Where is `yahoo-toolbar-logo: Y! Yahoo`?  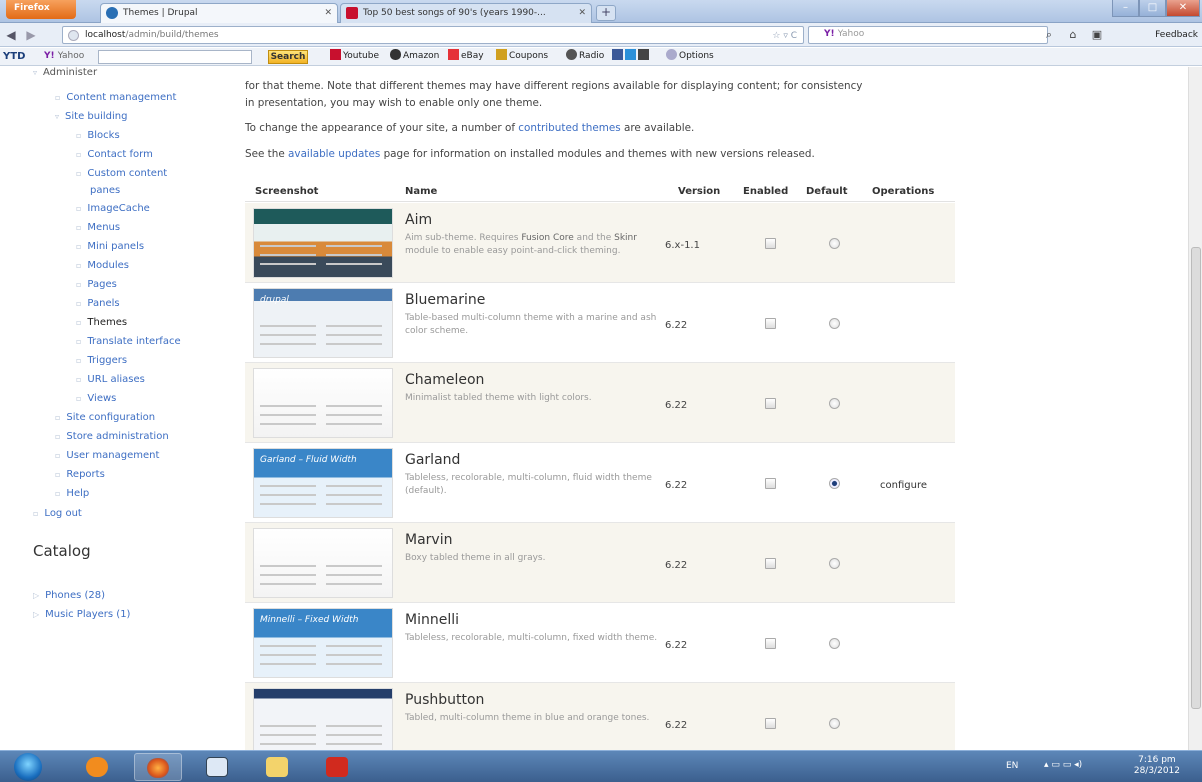
yahoo-toolbar-logo: Y! Yahoo is located at coordinates (64, 56).